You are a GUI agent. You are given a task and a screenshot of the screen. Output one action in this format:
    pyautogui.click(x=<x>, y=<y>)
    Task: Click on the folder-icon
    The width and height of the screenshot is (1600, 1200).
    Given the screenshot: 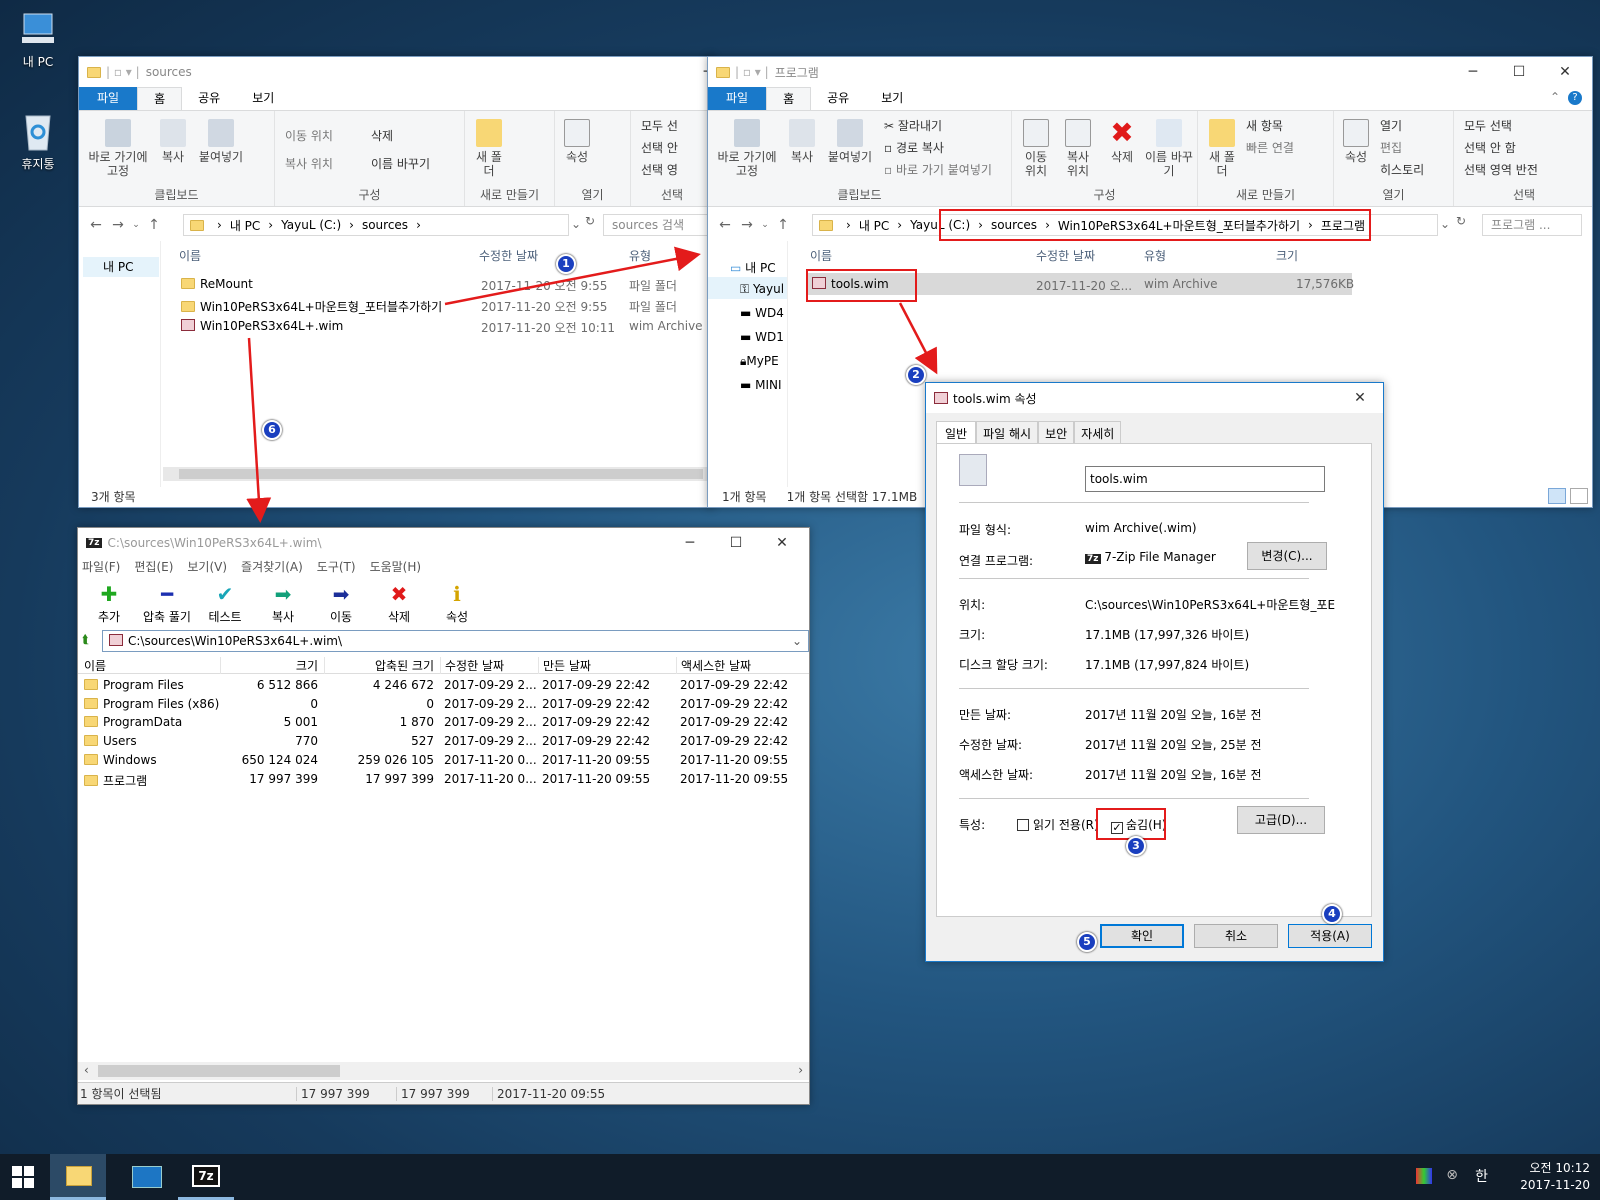 What is the action you would take?
    pyautogui.click(x=79, y=1176)
    